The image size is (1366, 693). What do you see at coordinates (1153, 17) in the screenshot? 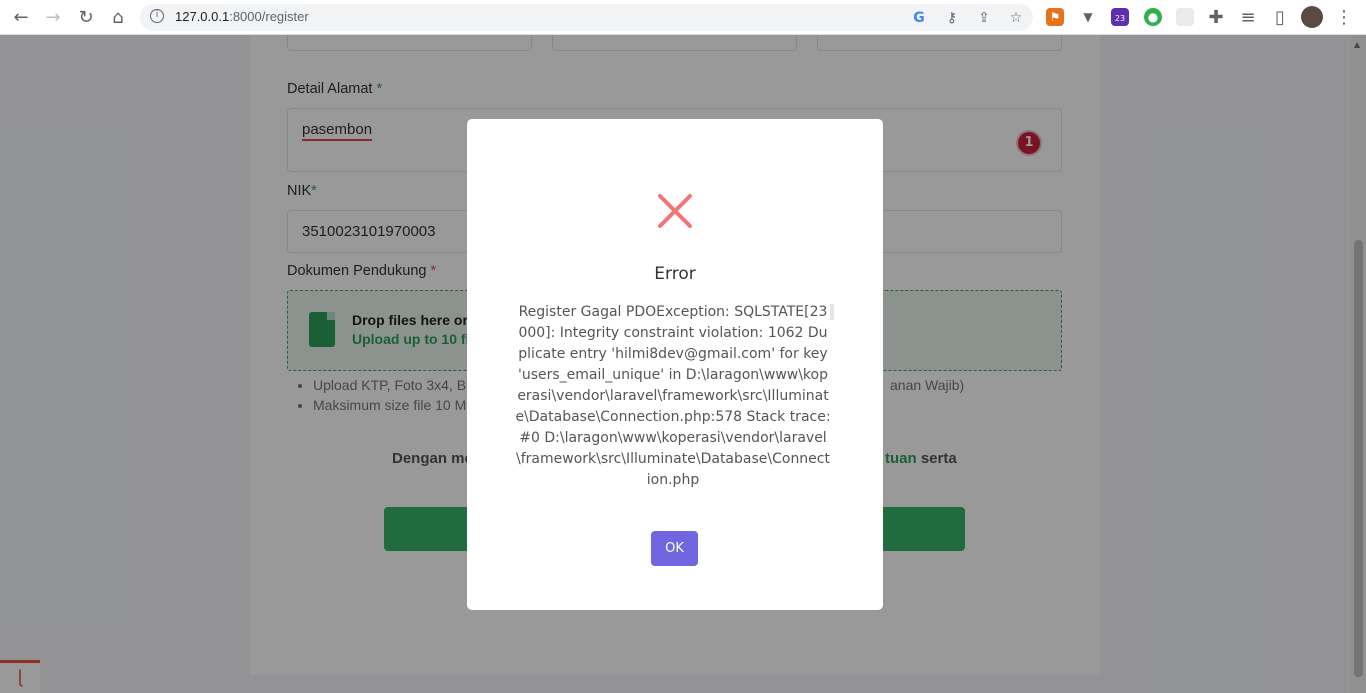
I see `grammar-extension-icon: ●` at bounding box center [1153, 17].